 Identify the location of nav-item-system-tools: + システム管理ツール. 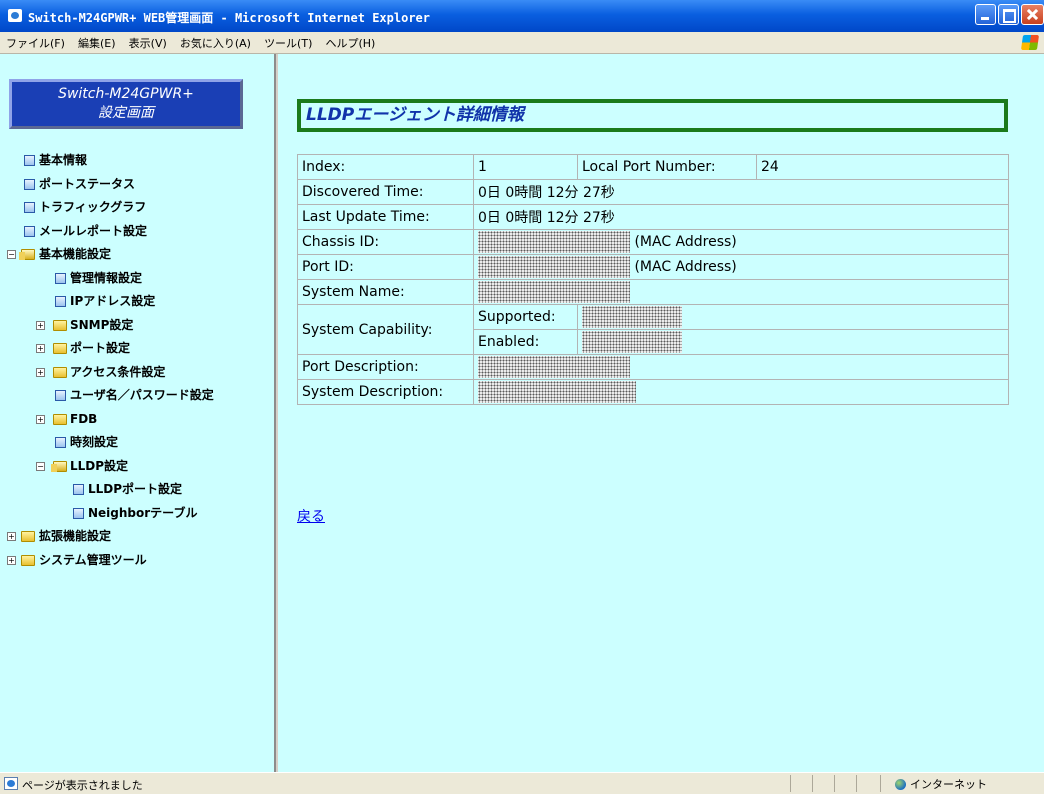
(138, 561).